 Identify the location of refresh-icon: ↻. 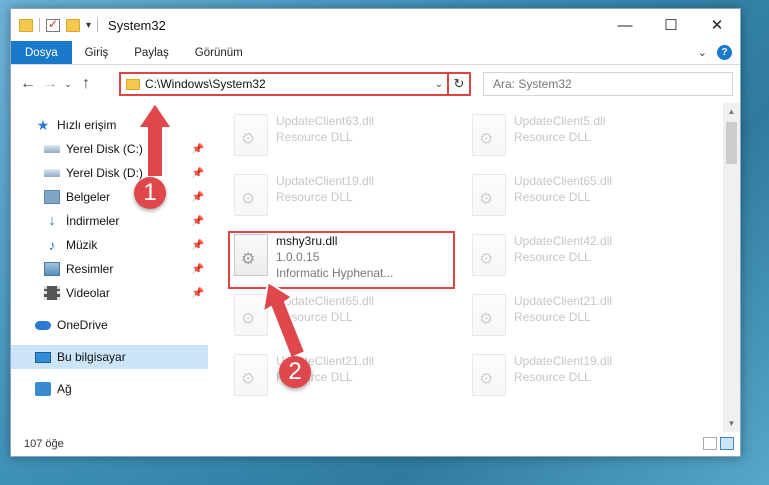
(458, 84).